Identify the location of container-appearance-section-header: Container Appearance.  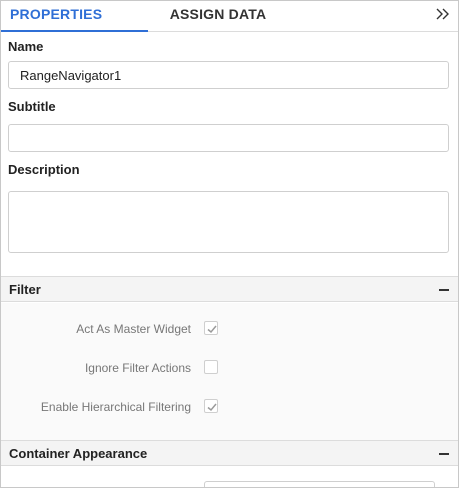
(229, 453).